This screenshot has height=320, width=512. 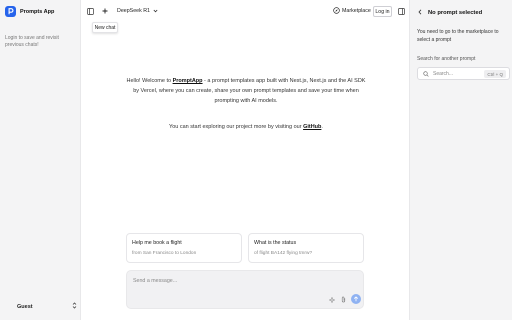 I want to click on github-link: GitHub, so click(x=312, y=127).